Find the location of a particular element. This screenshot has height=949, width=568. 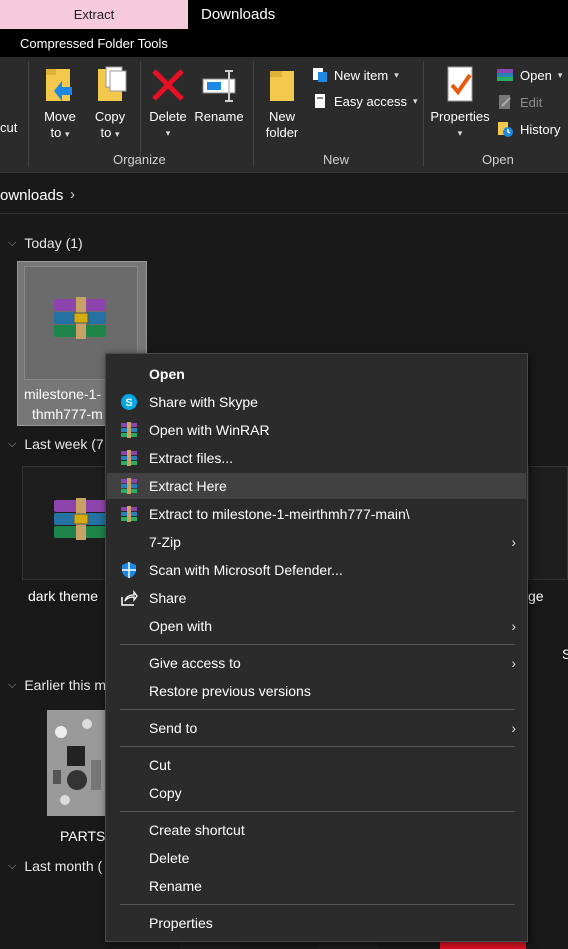

copy-to-button: Copy to ▾ is located at coordinates (110, 103).